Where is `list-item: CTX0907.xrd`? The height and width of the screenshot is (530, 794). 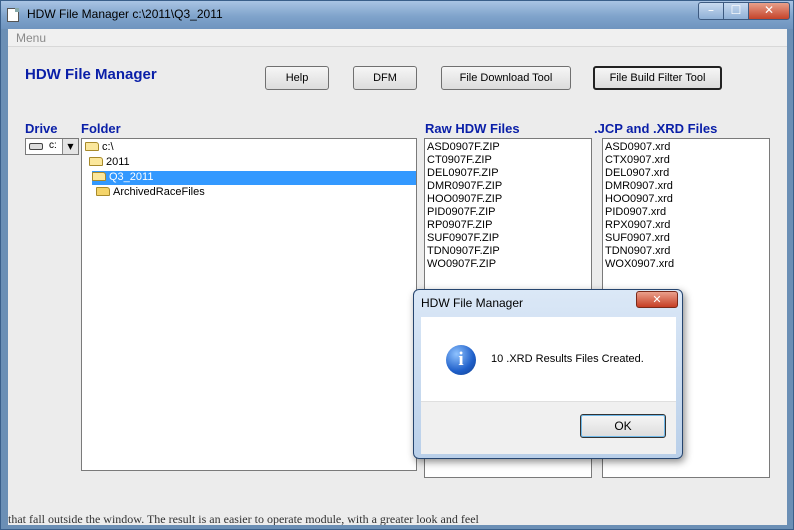
list-item: CTX0907.xrd is located at coordinates (686, 160).